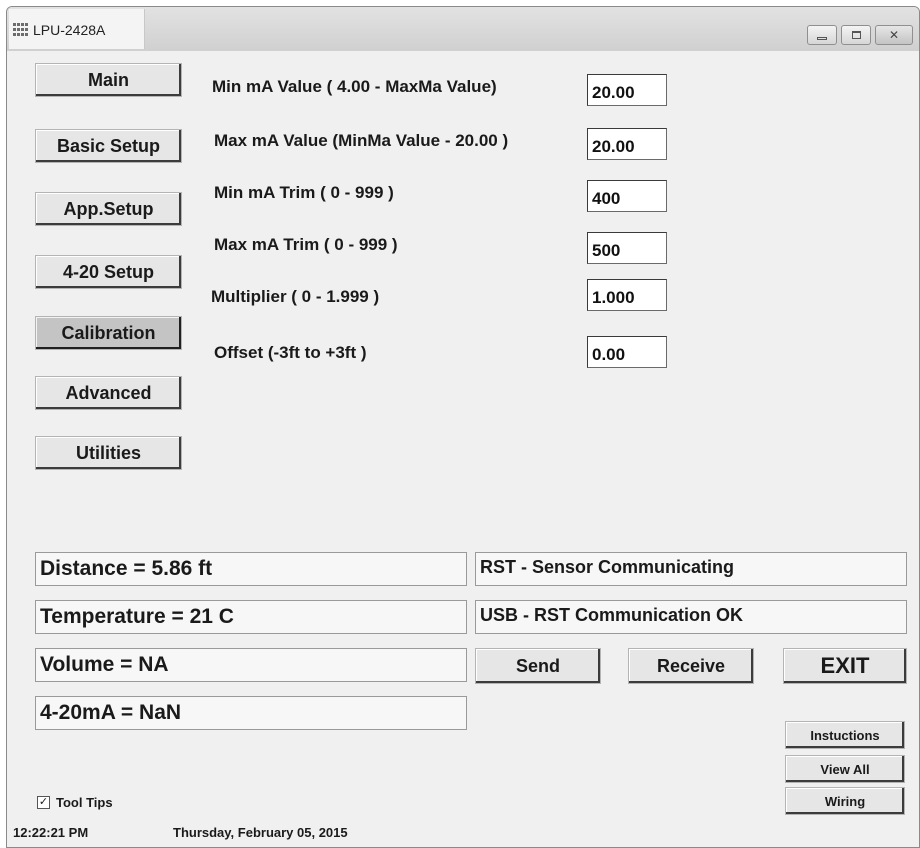 The height and width of the screenshot is (848, 920). I want to click on tool-tips-option: ✓ Tool Tips, so click(75, 802).